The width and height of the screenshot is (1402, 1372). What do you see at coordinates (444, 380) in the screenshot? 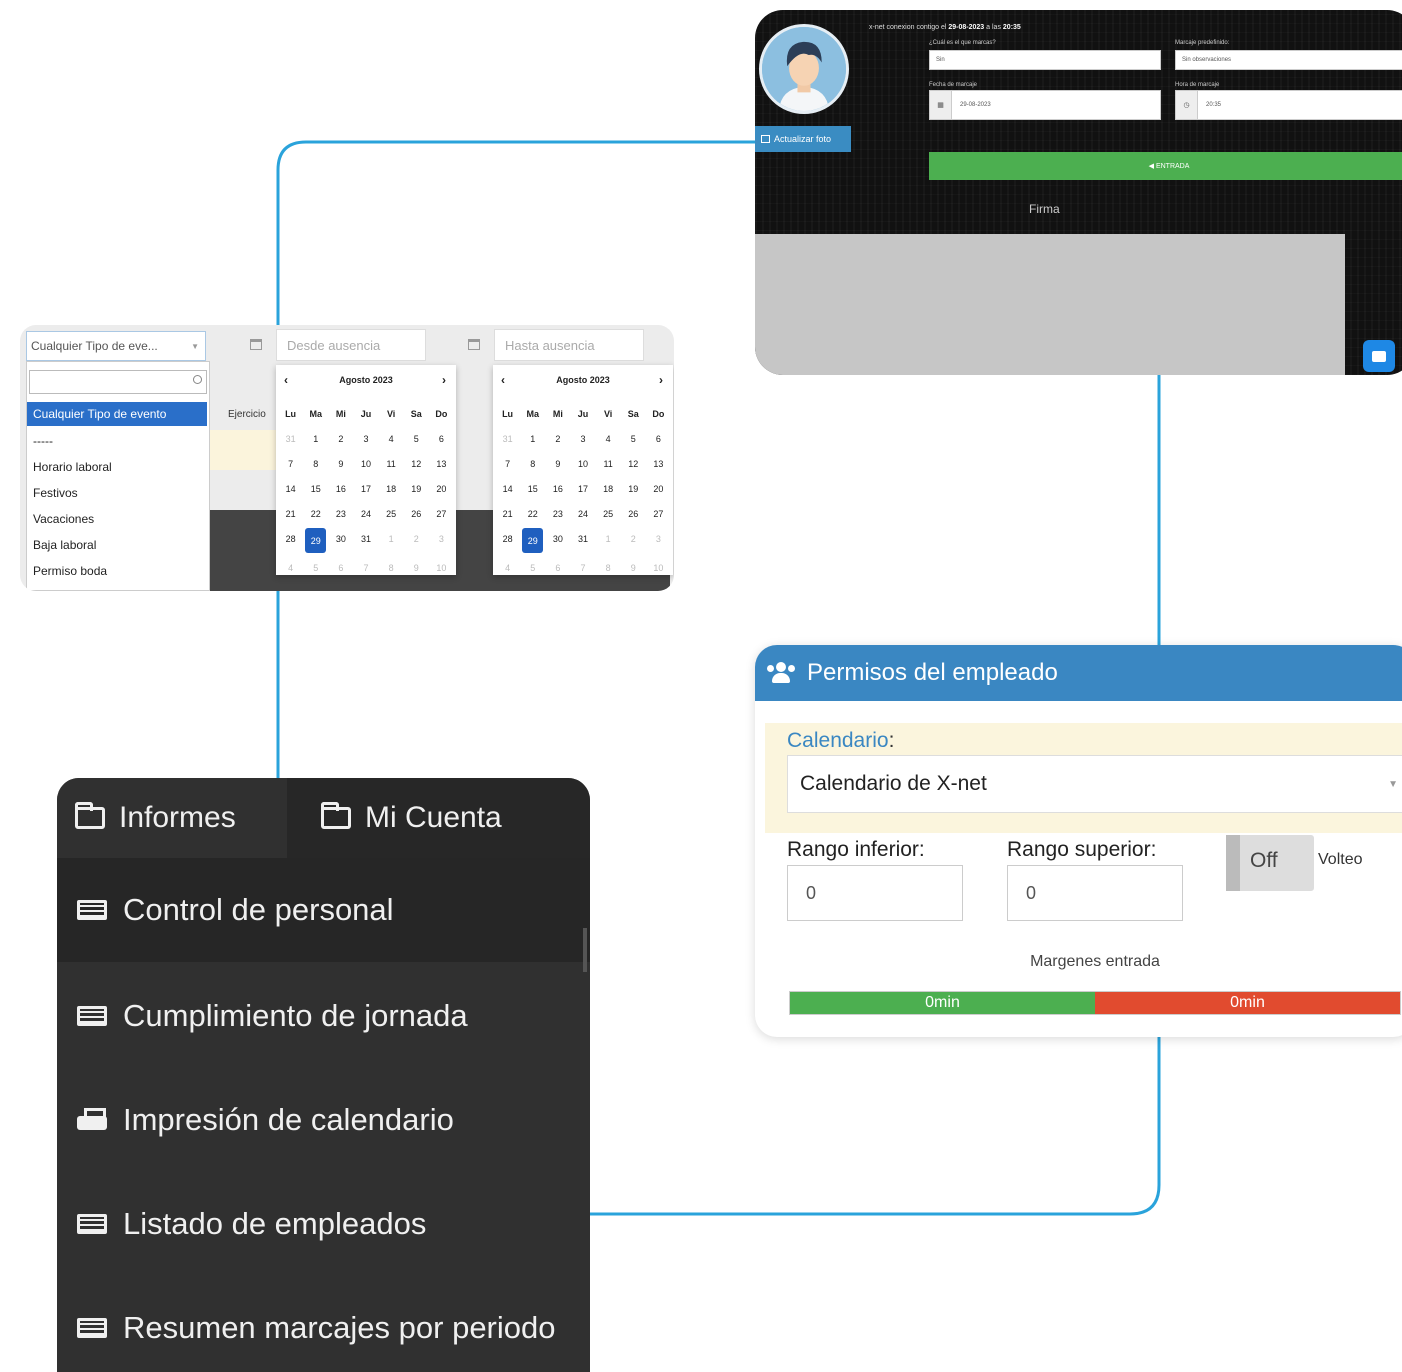
I see `next-month-button: ›` at bounding box center [444, 380].